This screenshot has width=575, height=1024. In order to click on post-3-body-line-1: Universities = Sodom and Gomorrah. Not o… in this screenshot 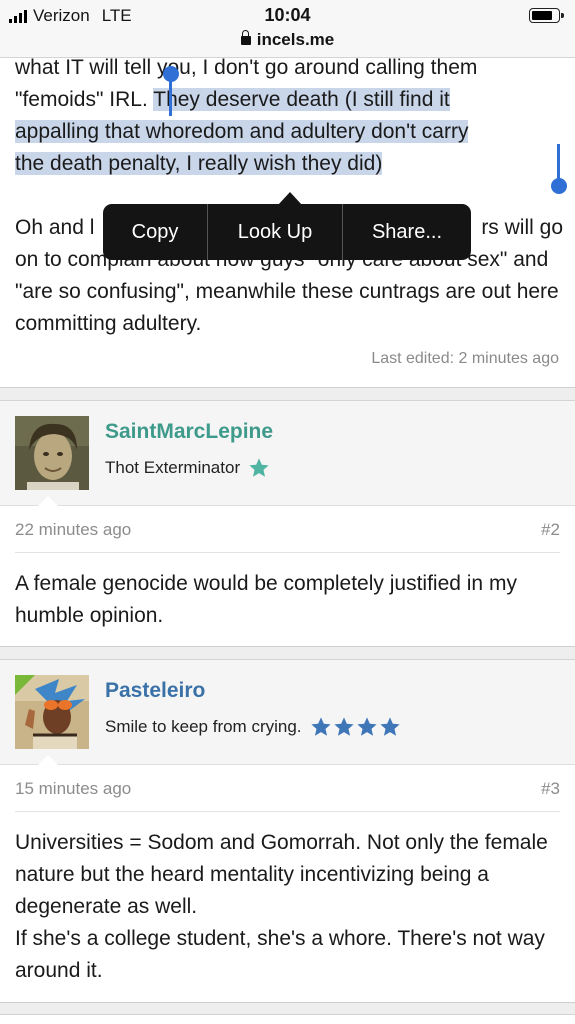, I will do `click(281, 874)`.